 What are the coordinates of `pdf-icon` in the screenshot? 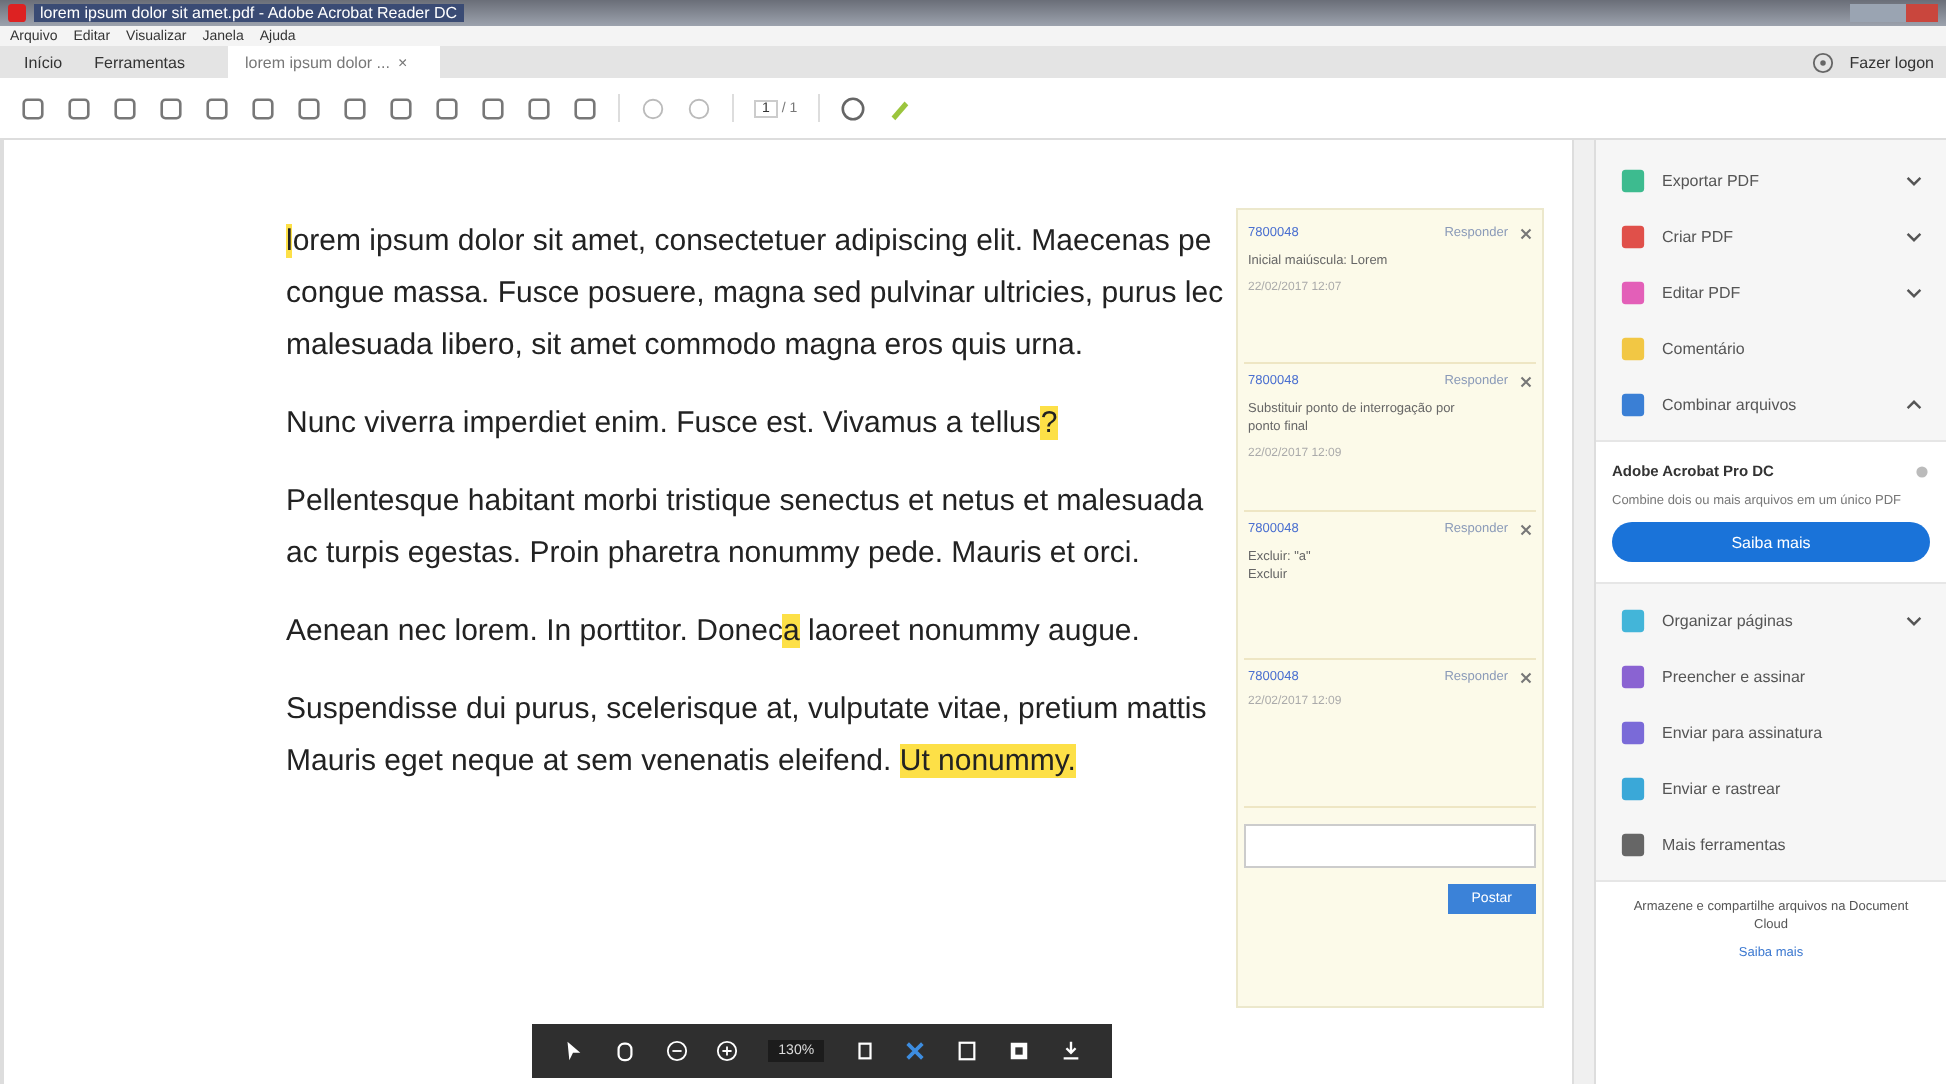 It's located at (17, 13).